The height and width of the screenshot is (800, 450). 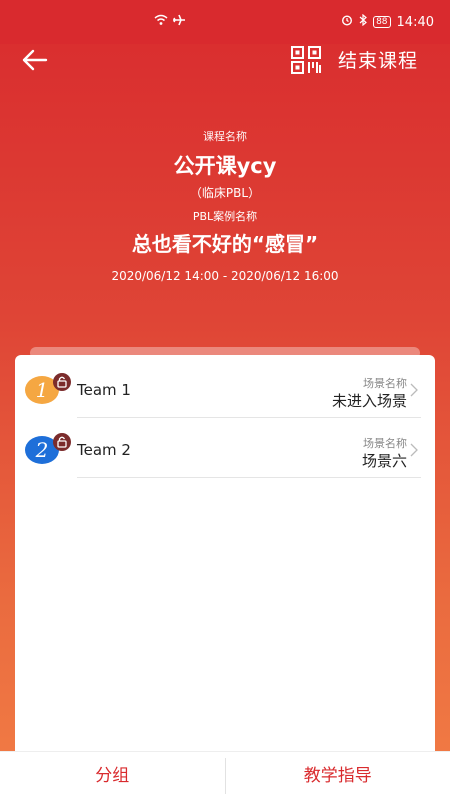 What do you see at coordinates (104, 390) in the screenshot?
I see `team-name: Team 1` at bounding box center [104, 390].